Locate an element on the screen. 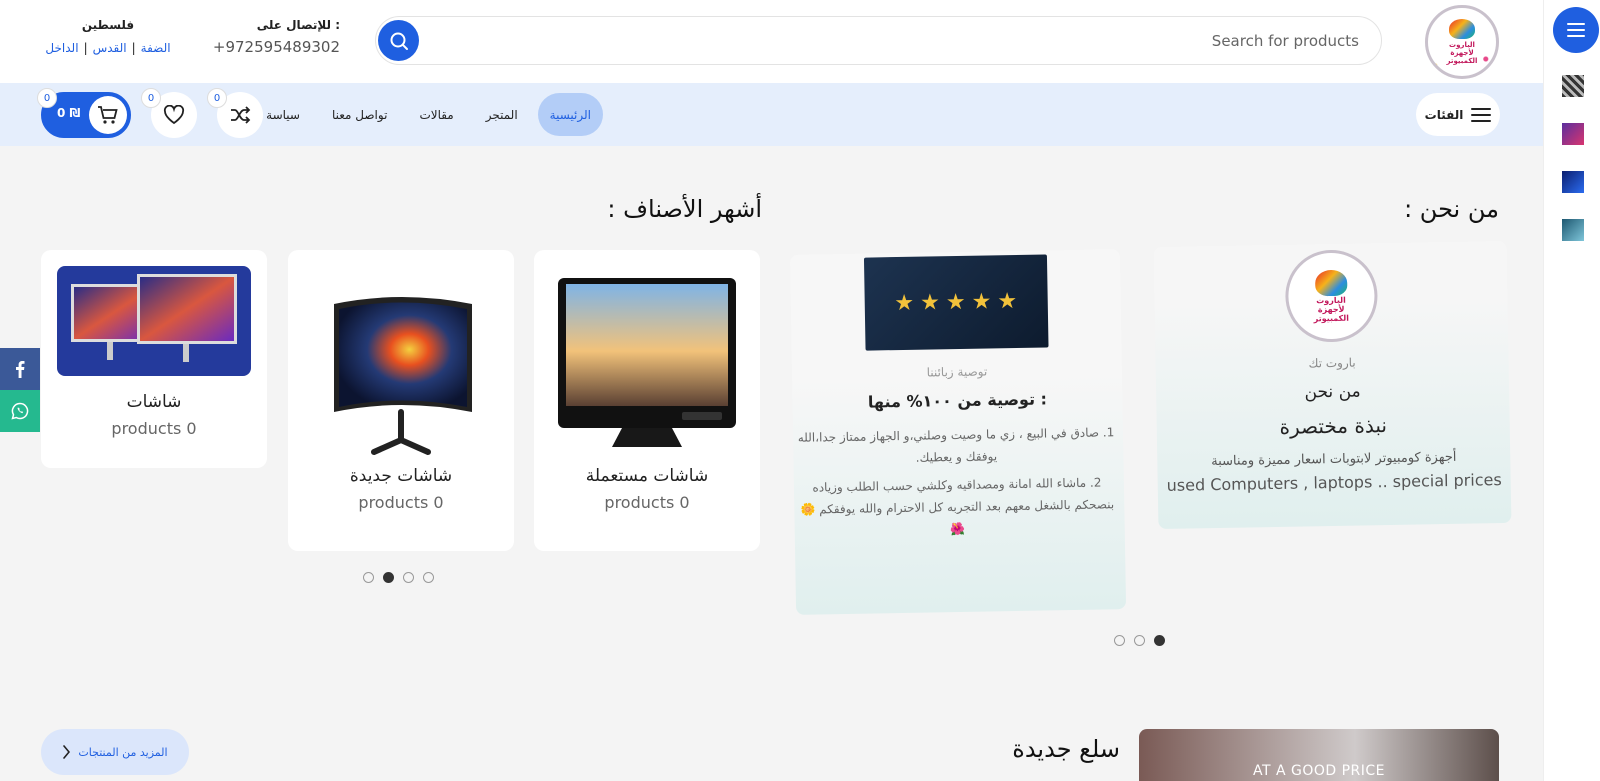 The image size is (1600, 781). new-monitor-image is located at coordinates (403, 376).